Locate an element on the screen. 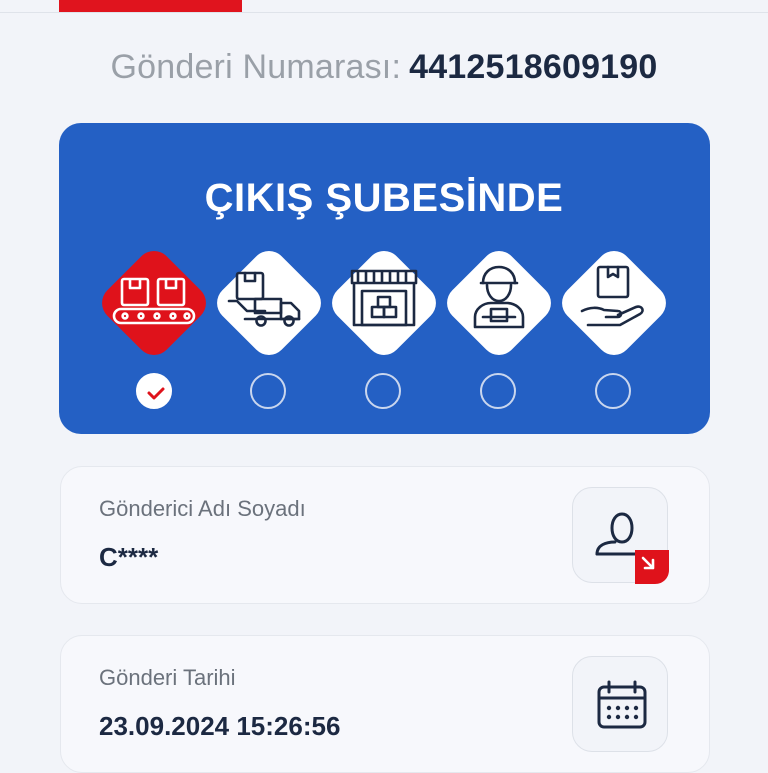 Image resolution: width=768 pixels, height=773 pixels. sender-value: C**** is located at coordinates (129, 557).